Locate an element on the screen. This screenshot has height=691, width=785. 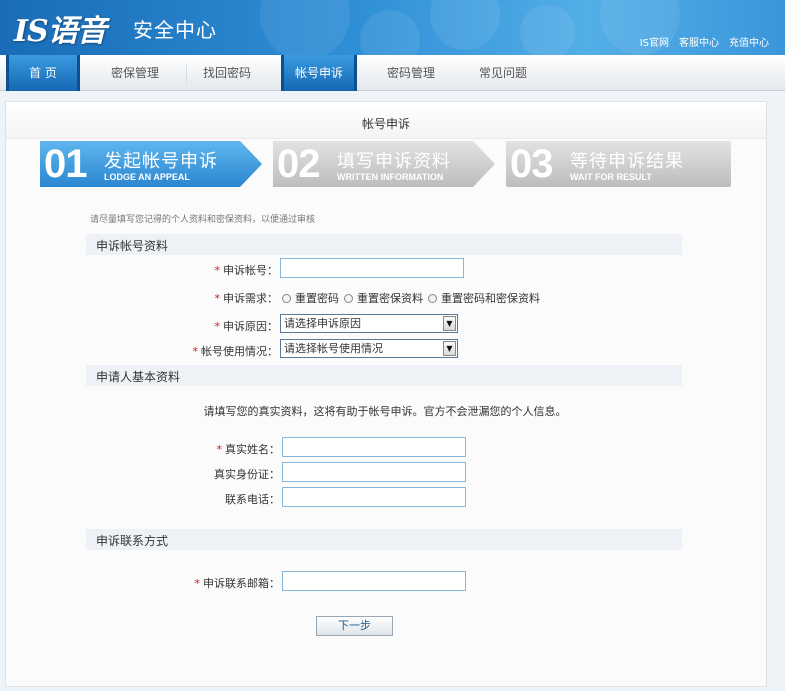
nav-home: 首 页 is located at coordinates (43, 73).